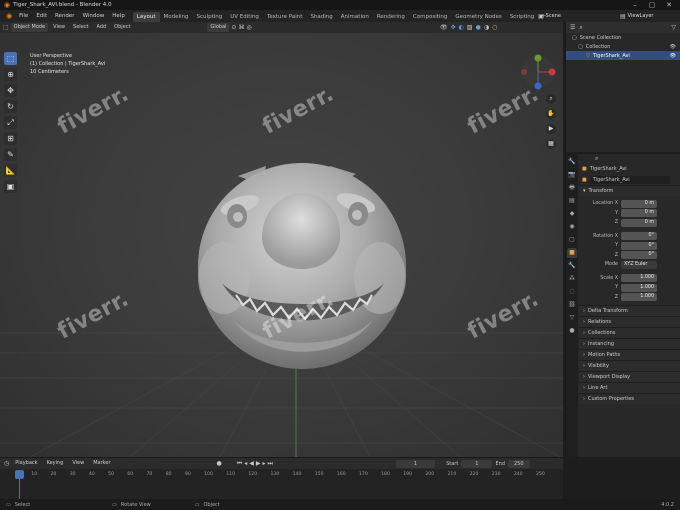 The width and height of the screenshot is (680, 510). What do you see at coordinates (241, 27) in the screenshot?
I see `snap-icon: ⌘` at bounding box center [241, 27].